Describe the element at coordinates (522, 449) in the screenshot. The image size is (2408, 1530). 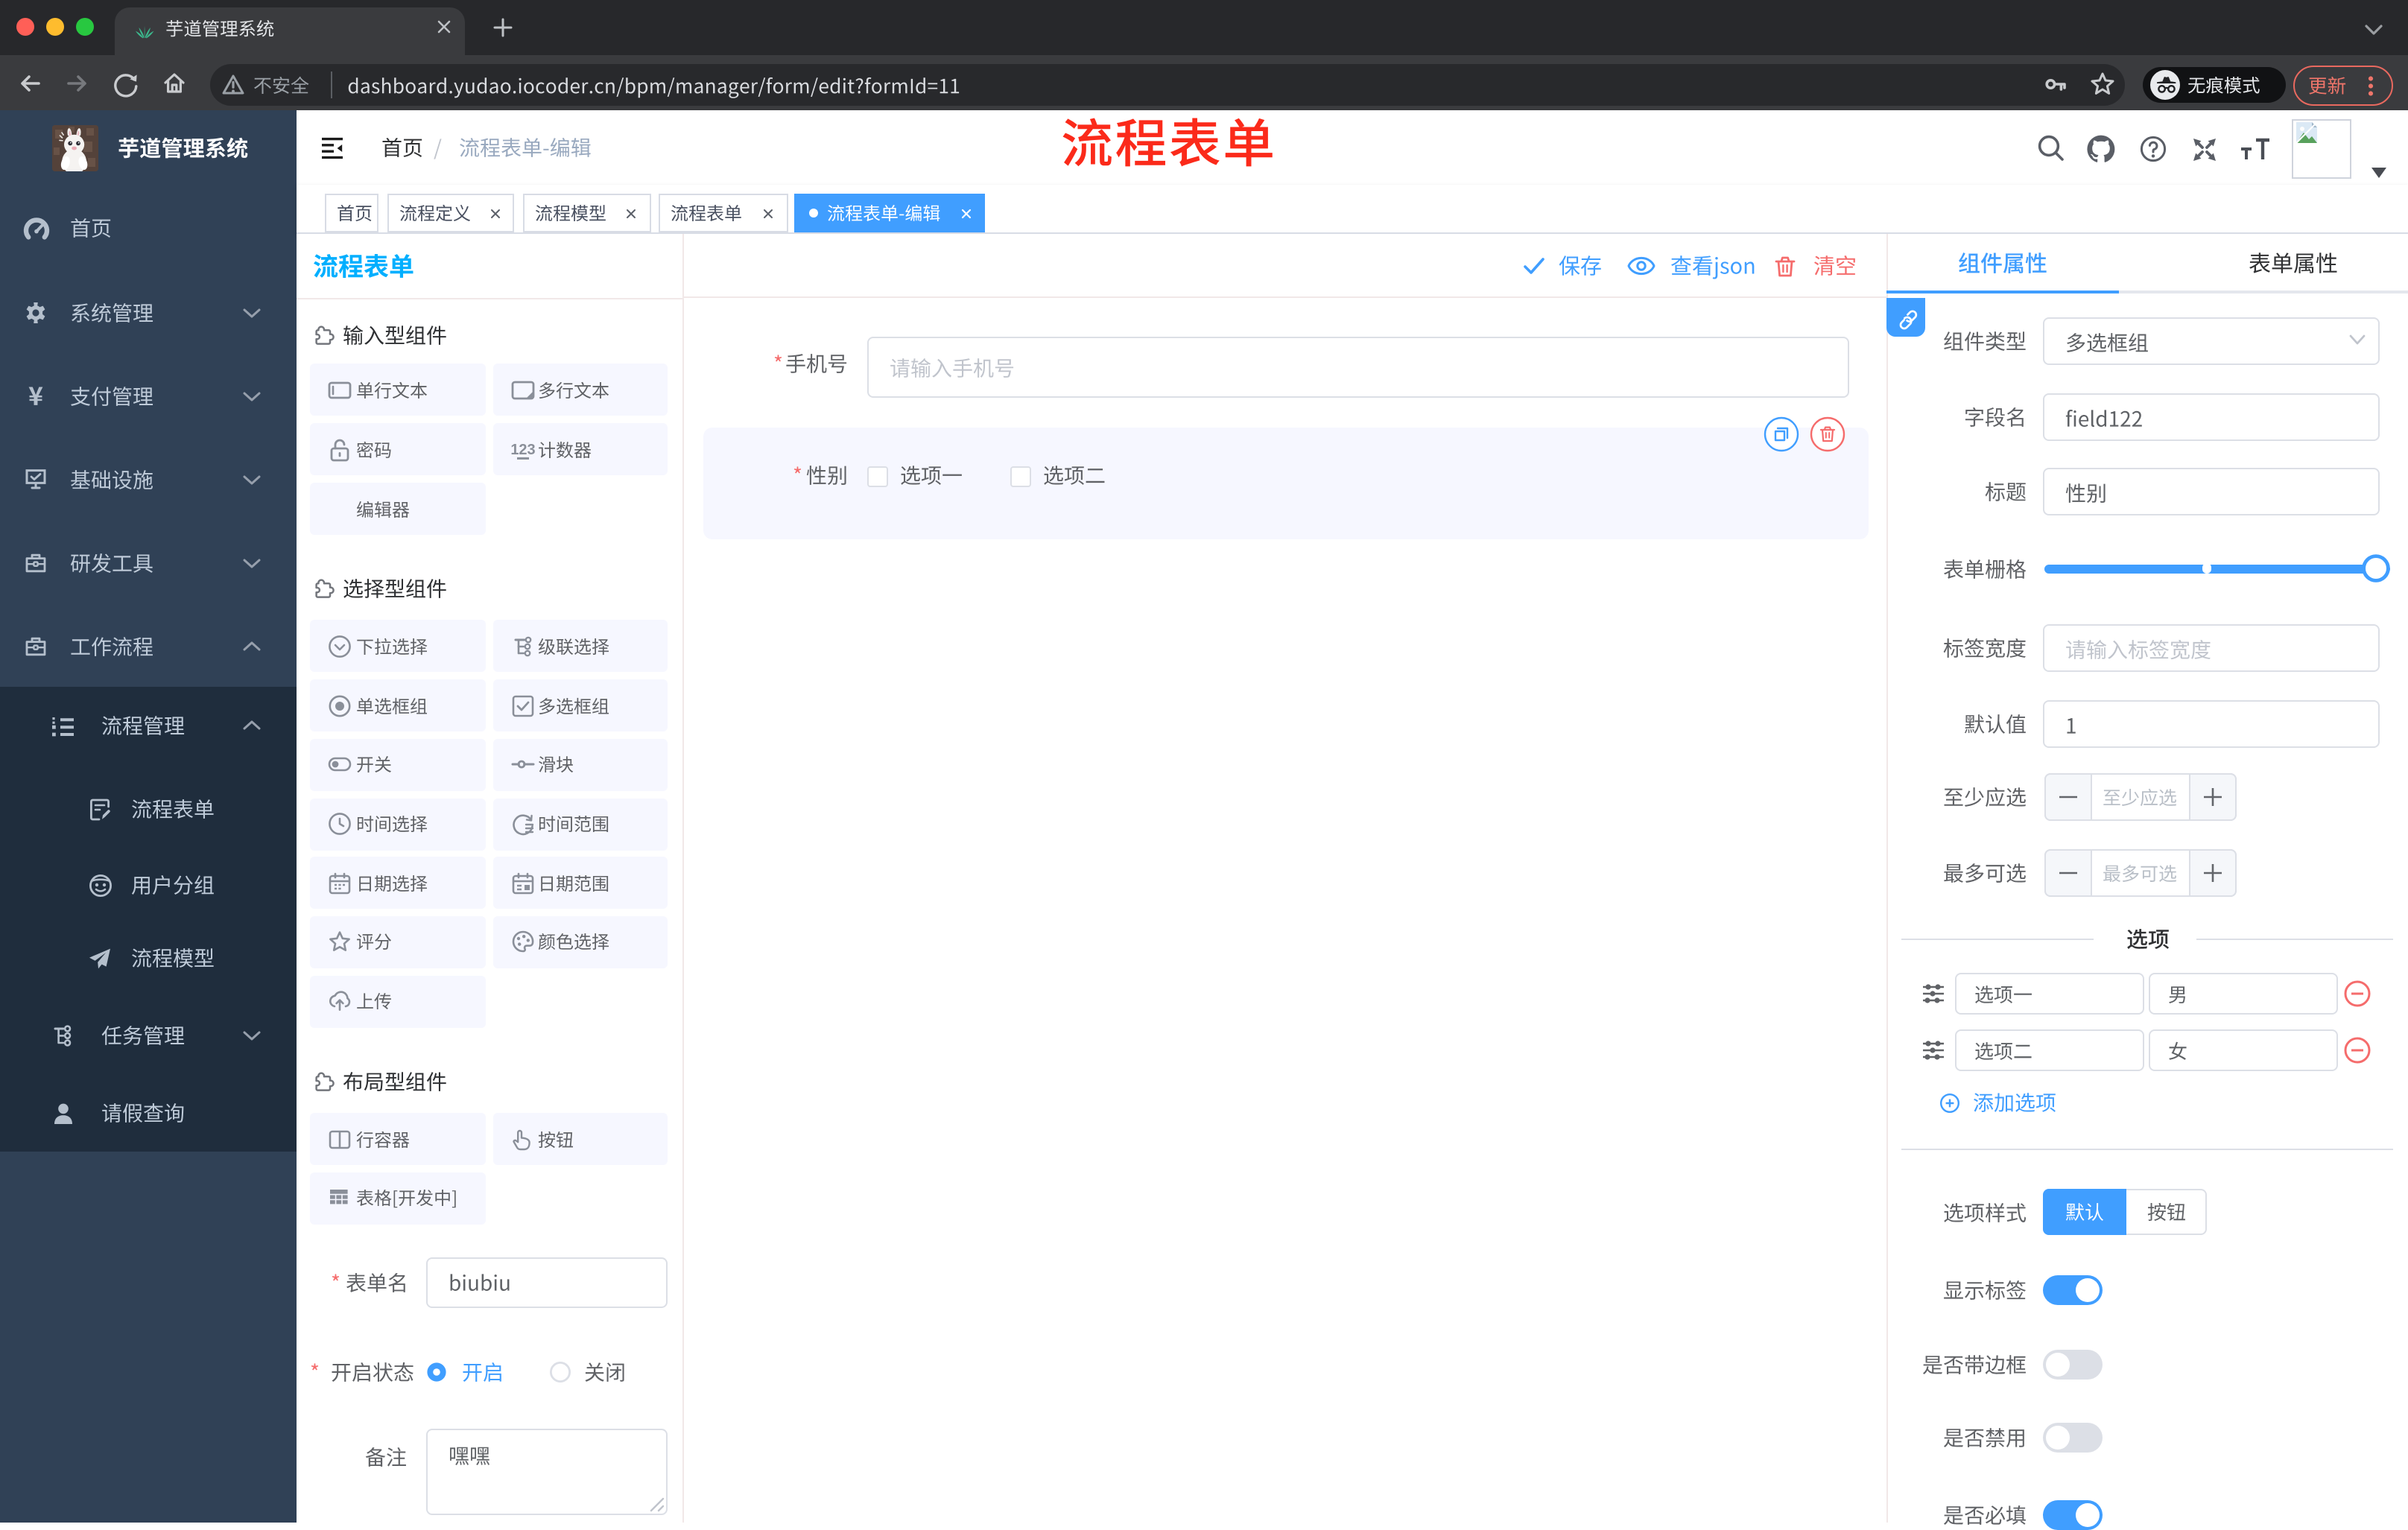
I see `svg-text: 123` at that location.